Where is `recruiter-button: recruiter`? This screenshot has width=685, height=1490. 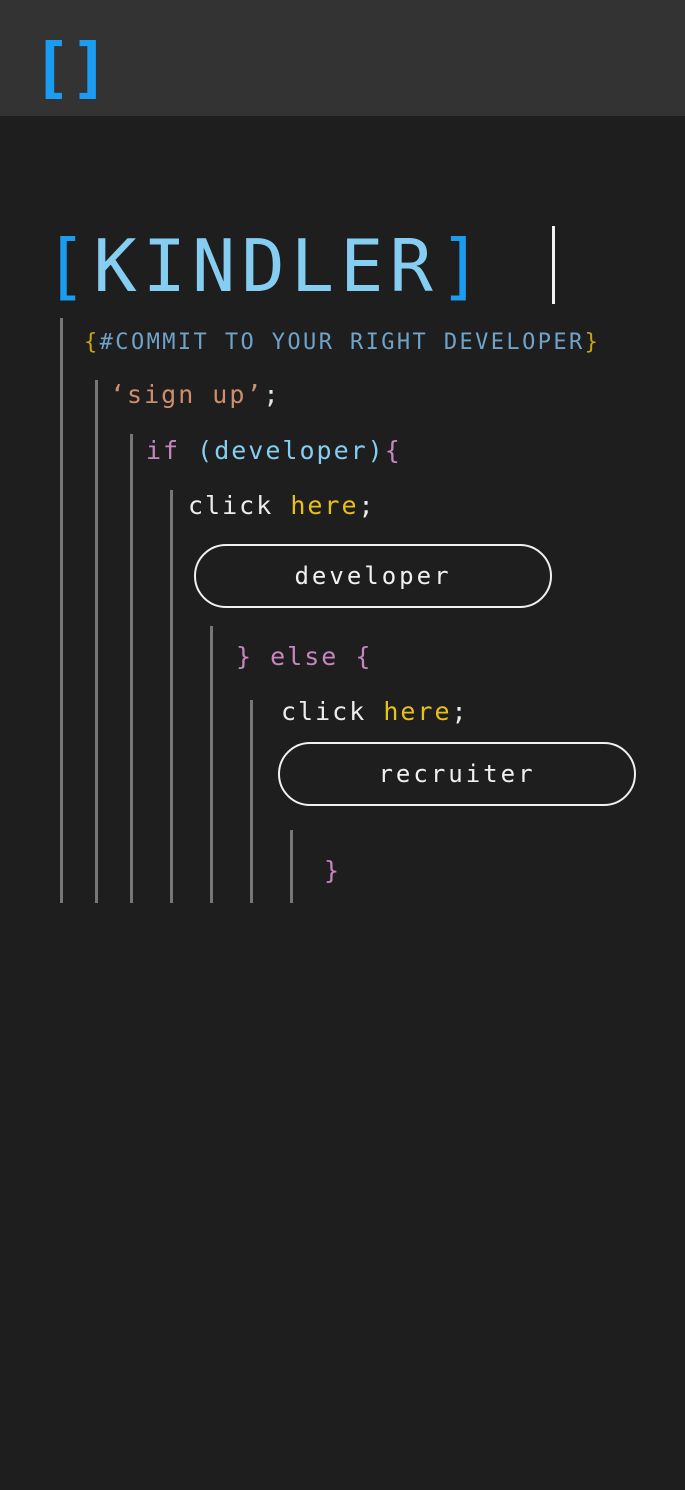 recruiter-button: recruiter is located at coordinates (457, 774).